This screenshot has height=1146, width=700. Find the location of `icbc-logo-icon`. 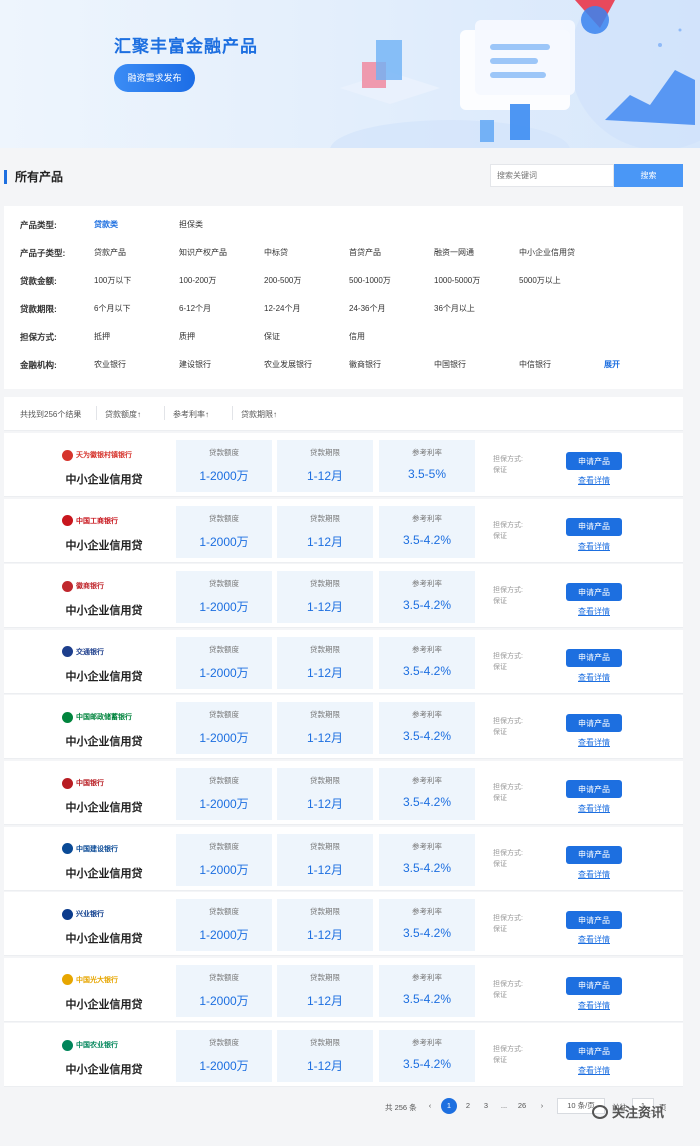

icbc-logo-icon is located at coordinates (67, 521).